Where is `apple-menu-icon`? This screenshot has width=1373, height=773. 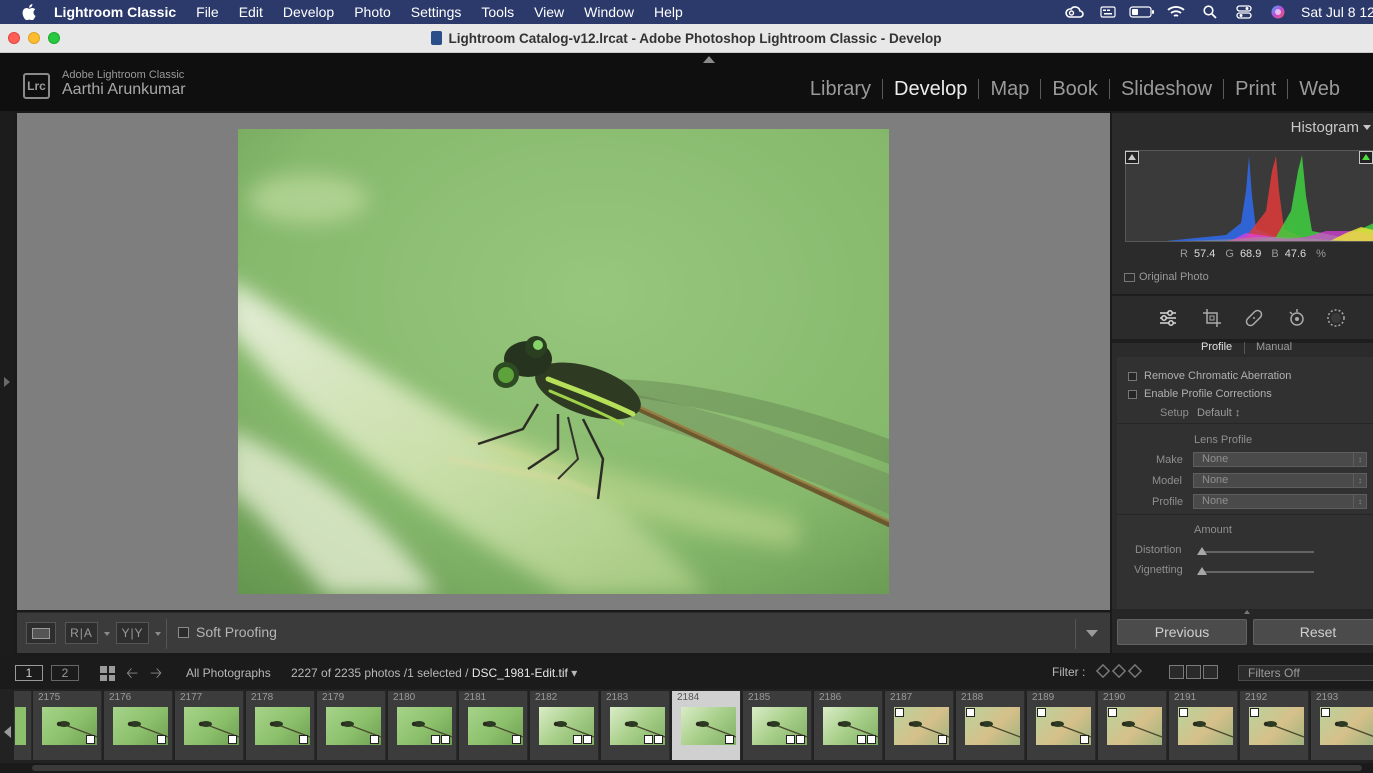
apple-menu-icon is located at coordinates (29, 12).